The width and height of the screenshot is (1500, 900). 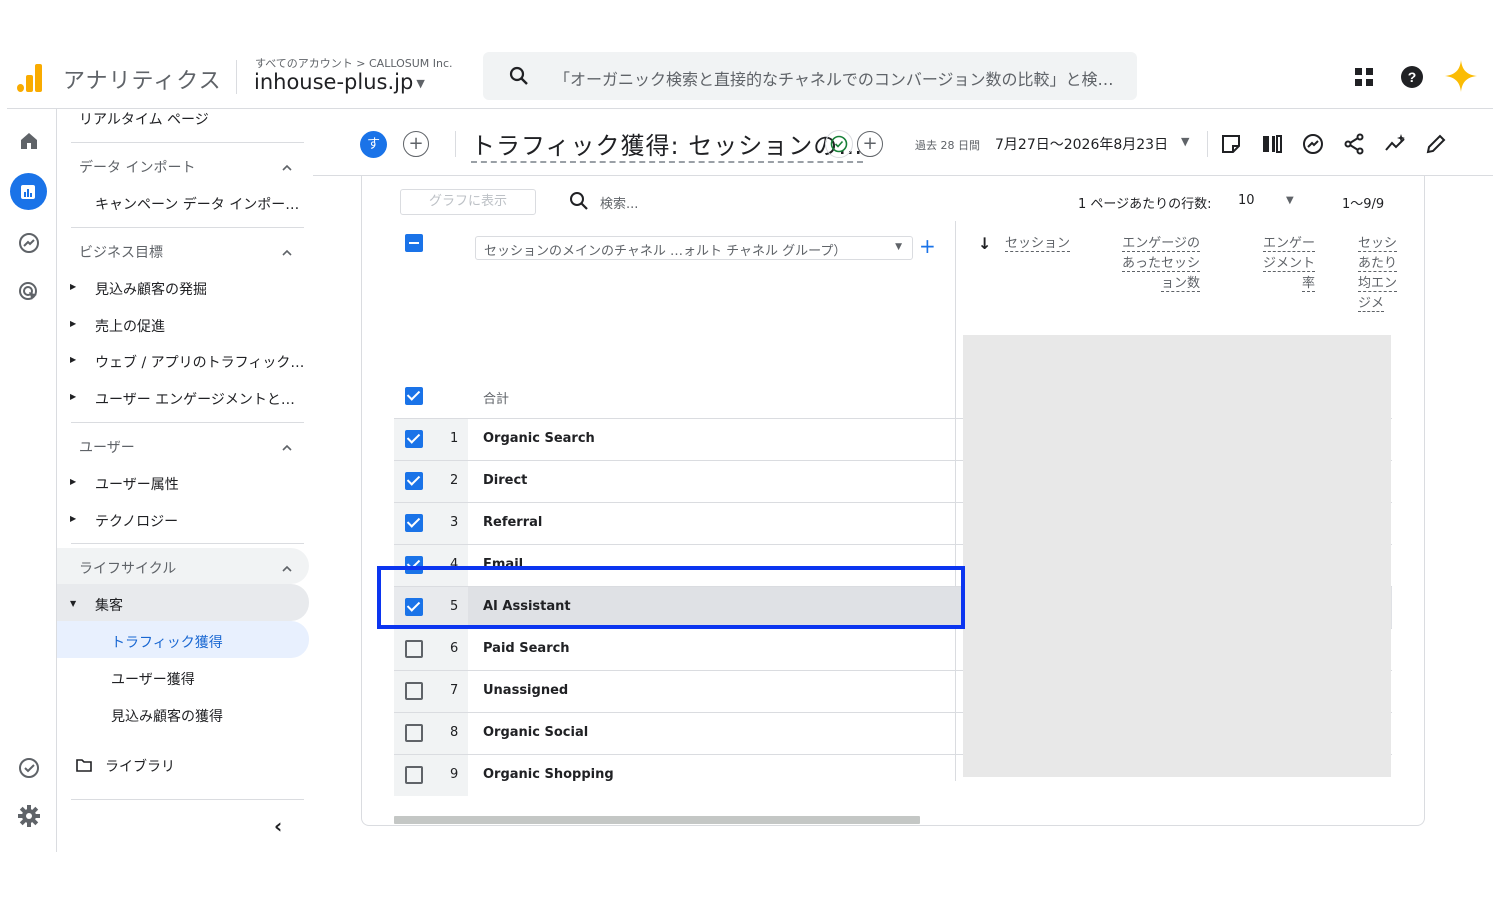 What do you see at coordinates (137, 484) in the screenshot?
I see `nav-item-demographics: ユーザー属性` at bounding box center [137, 484].